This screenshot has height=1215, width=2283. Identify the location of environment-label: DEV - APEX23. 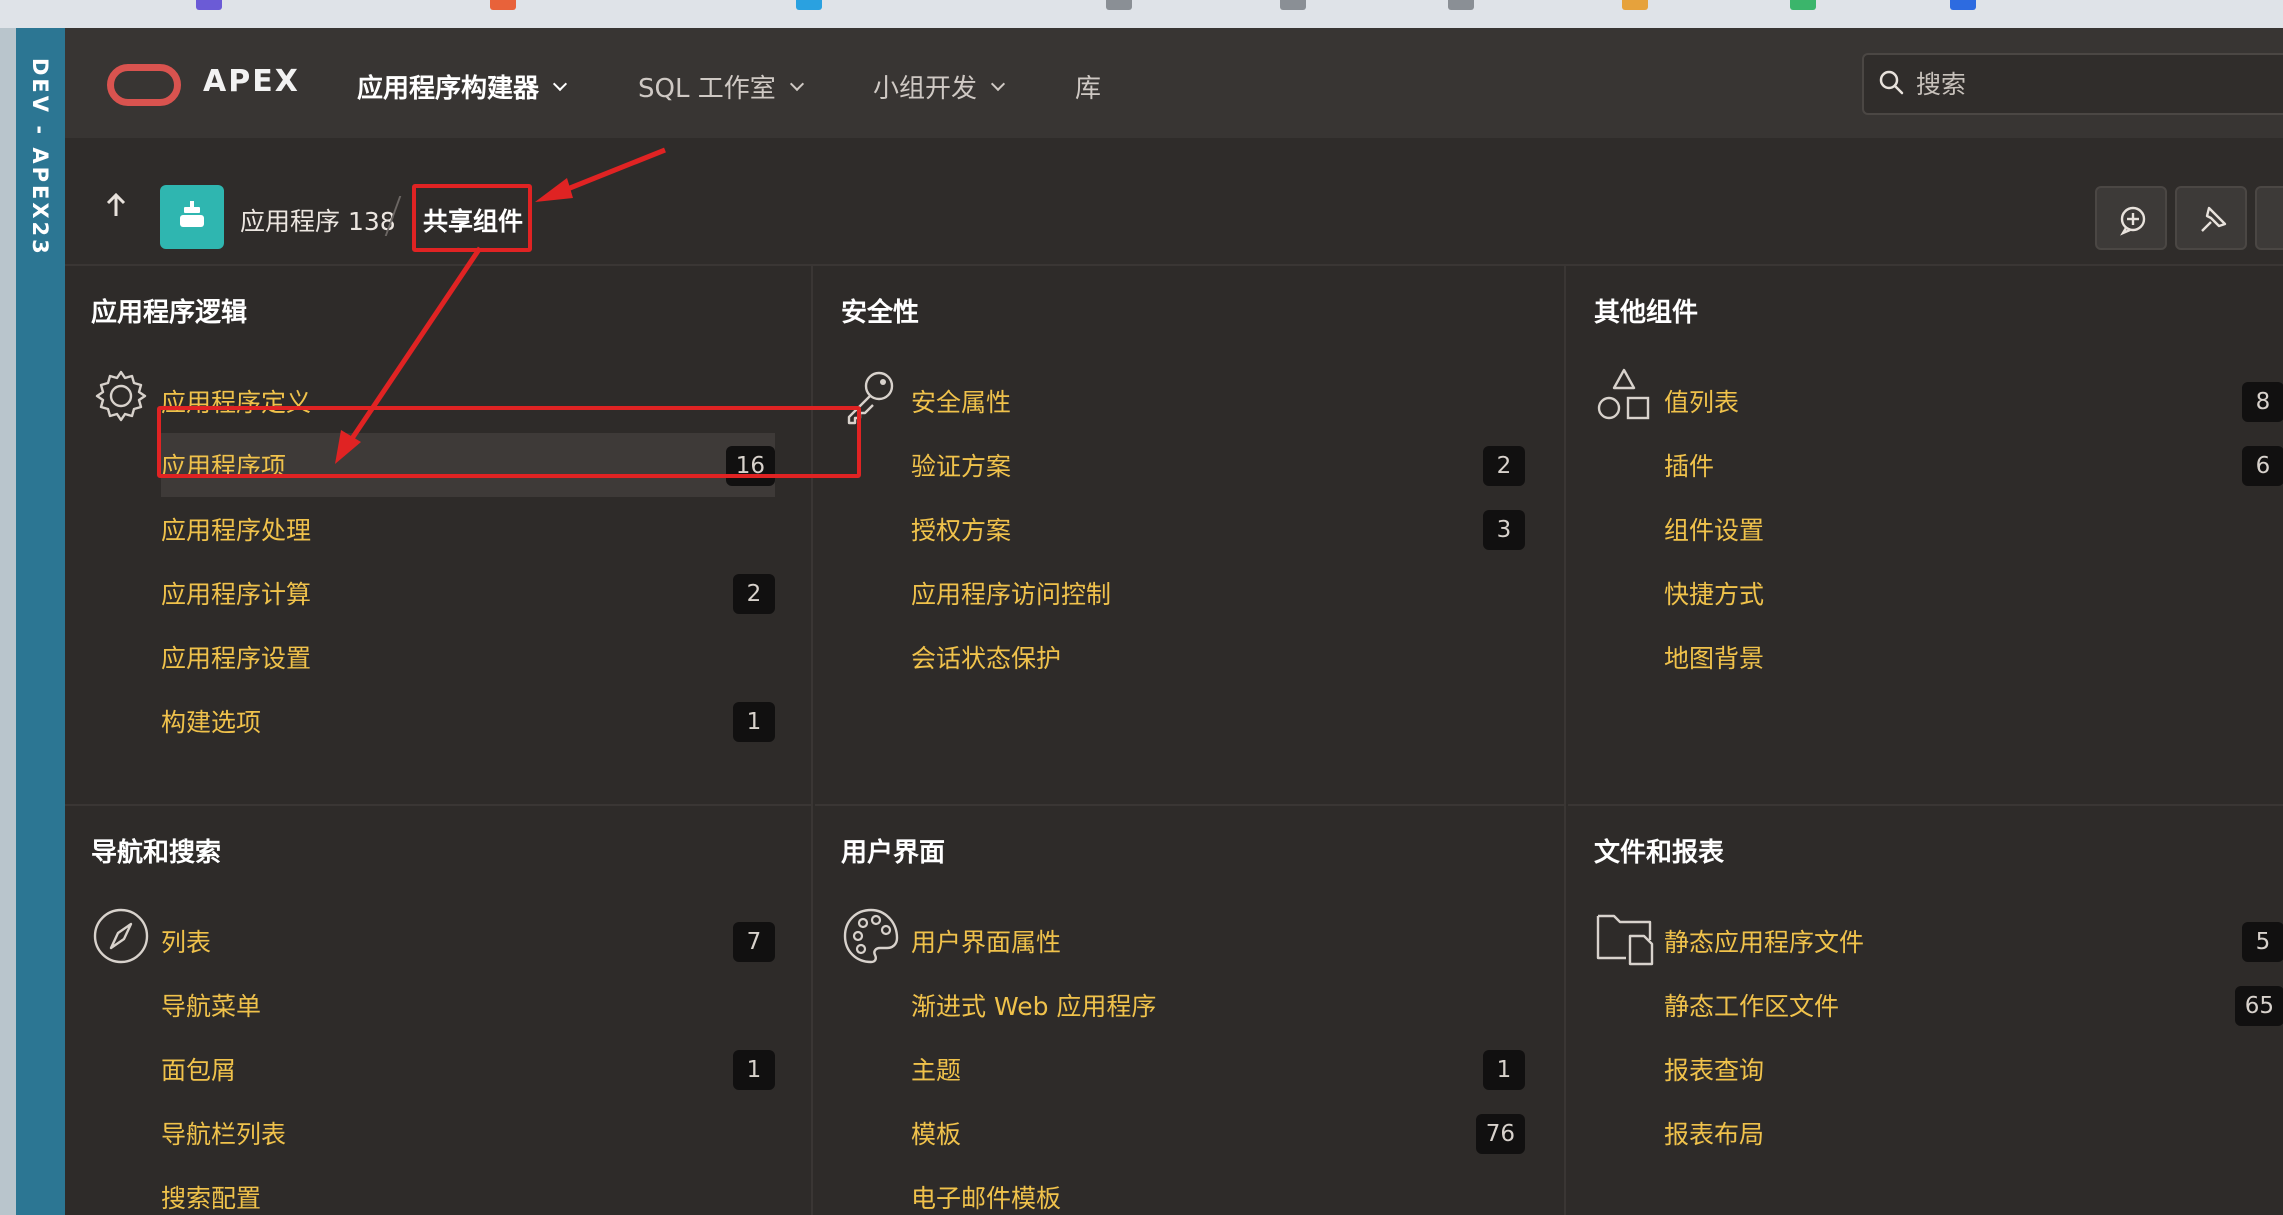
(40, 157).